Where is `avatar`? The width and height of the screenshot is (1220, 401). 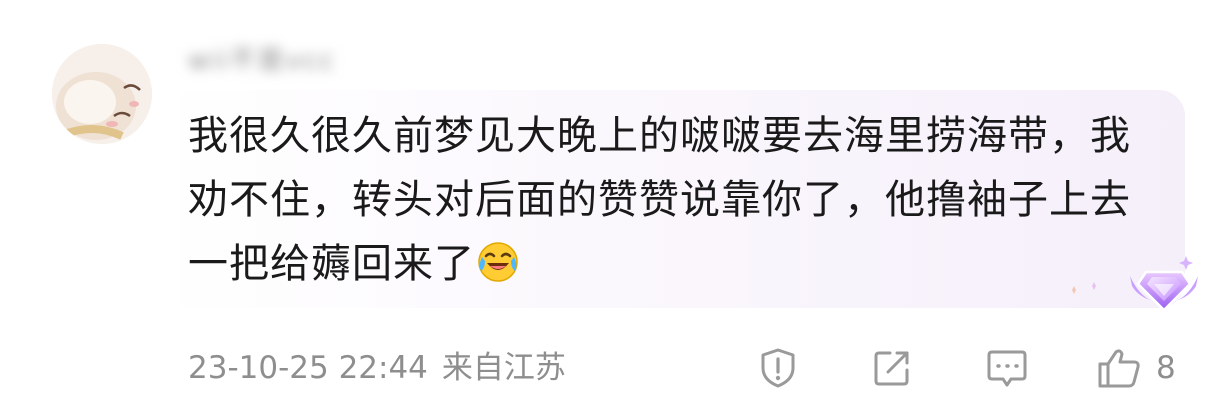
avatar is located at coordinates (102, 94).